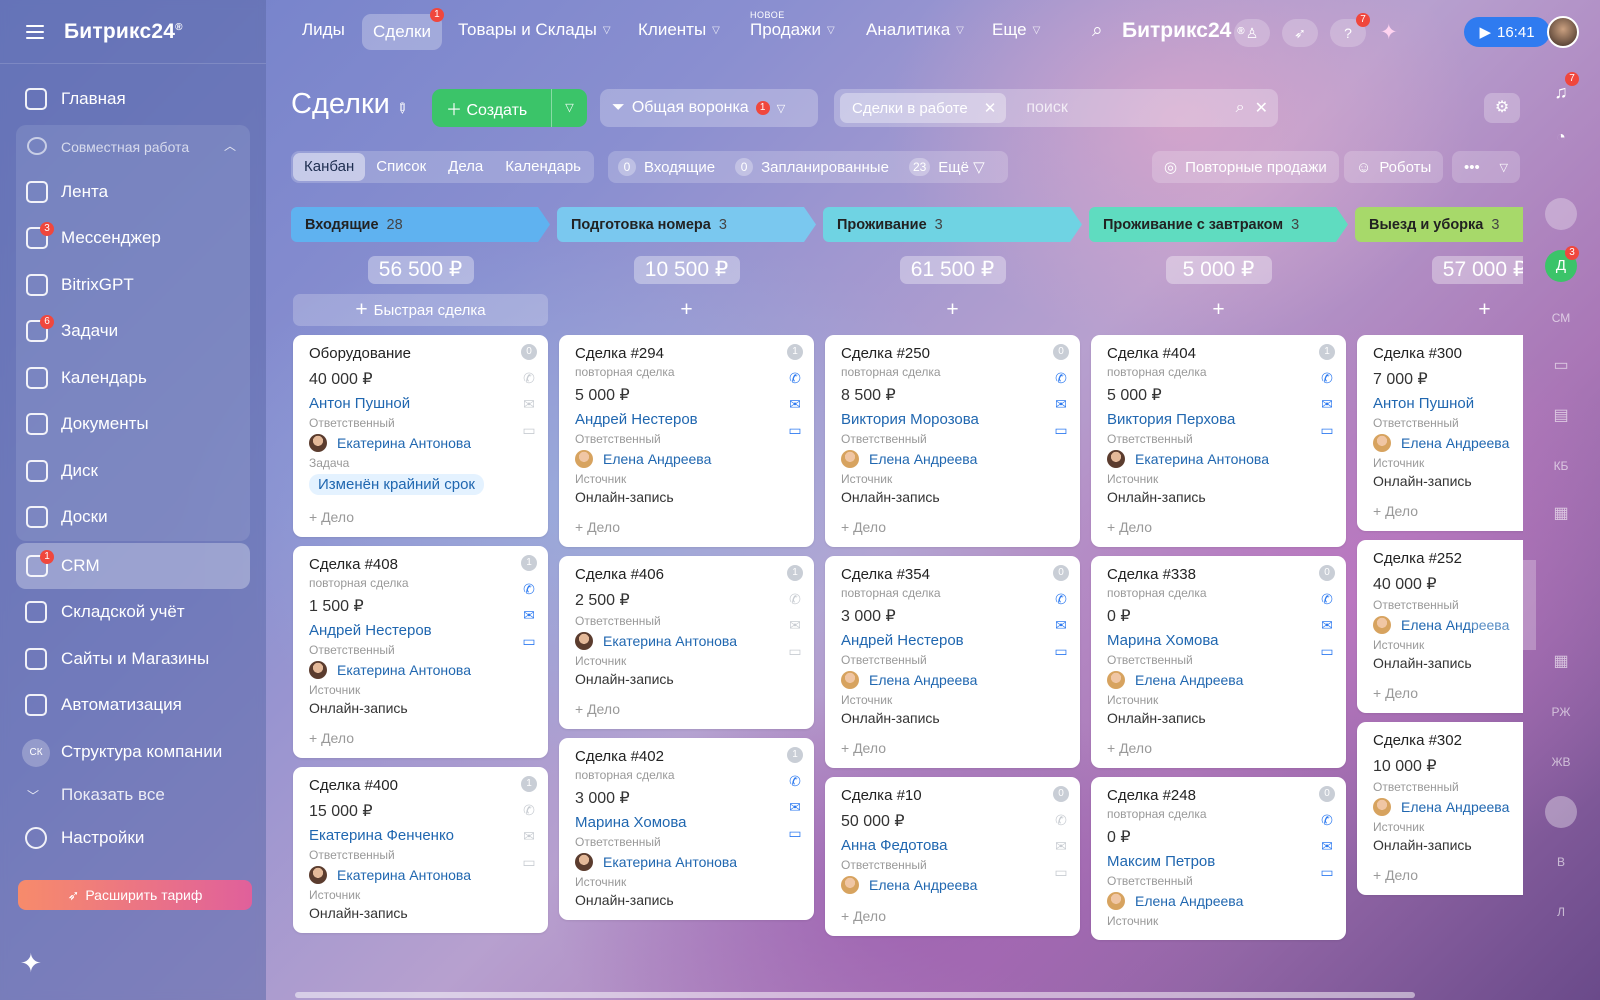  I want to click on menu-icon, so click(35, 31).